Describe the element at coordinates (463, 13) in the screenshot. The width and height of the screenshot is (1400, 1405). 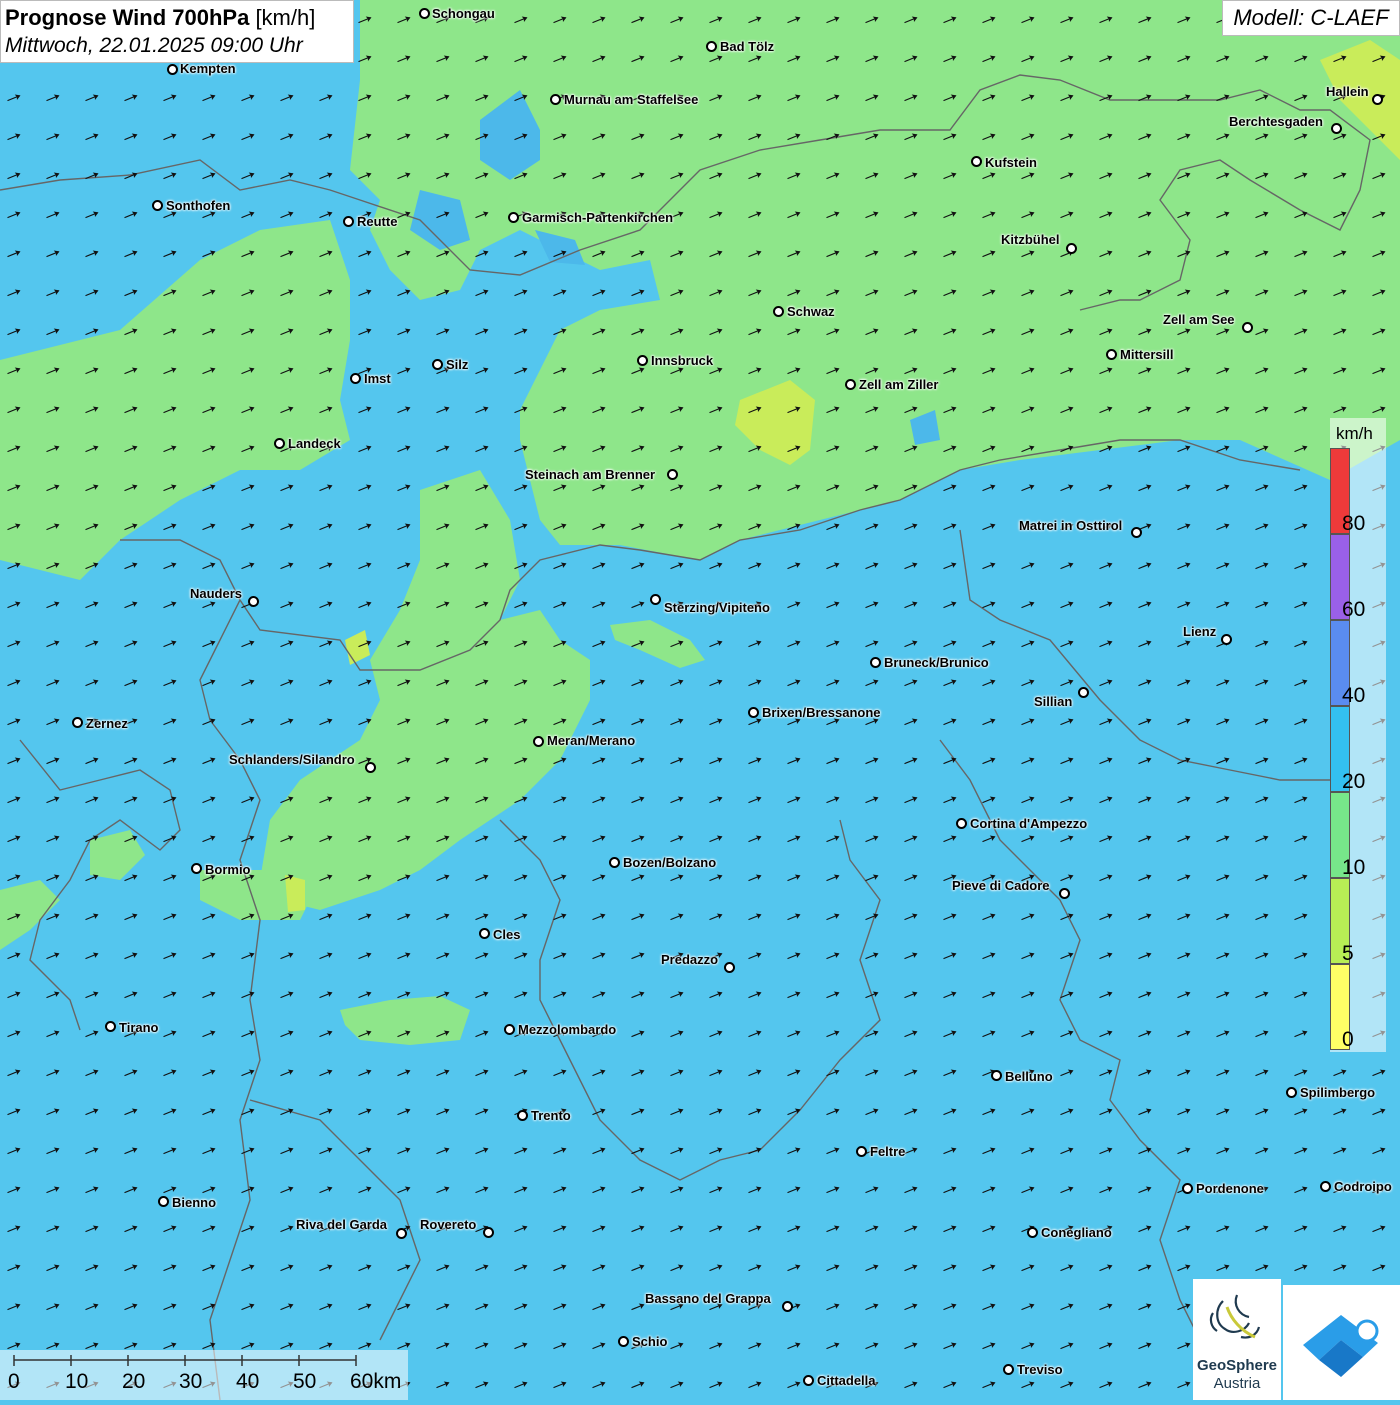
I see `city-label: Schongau` at that location.